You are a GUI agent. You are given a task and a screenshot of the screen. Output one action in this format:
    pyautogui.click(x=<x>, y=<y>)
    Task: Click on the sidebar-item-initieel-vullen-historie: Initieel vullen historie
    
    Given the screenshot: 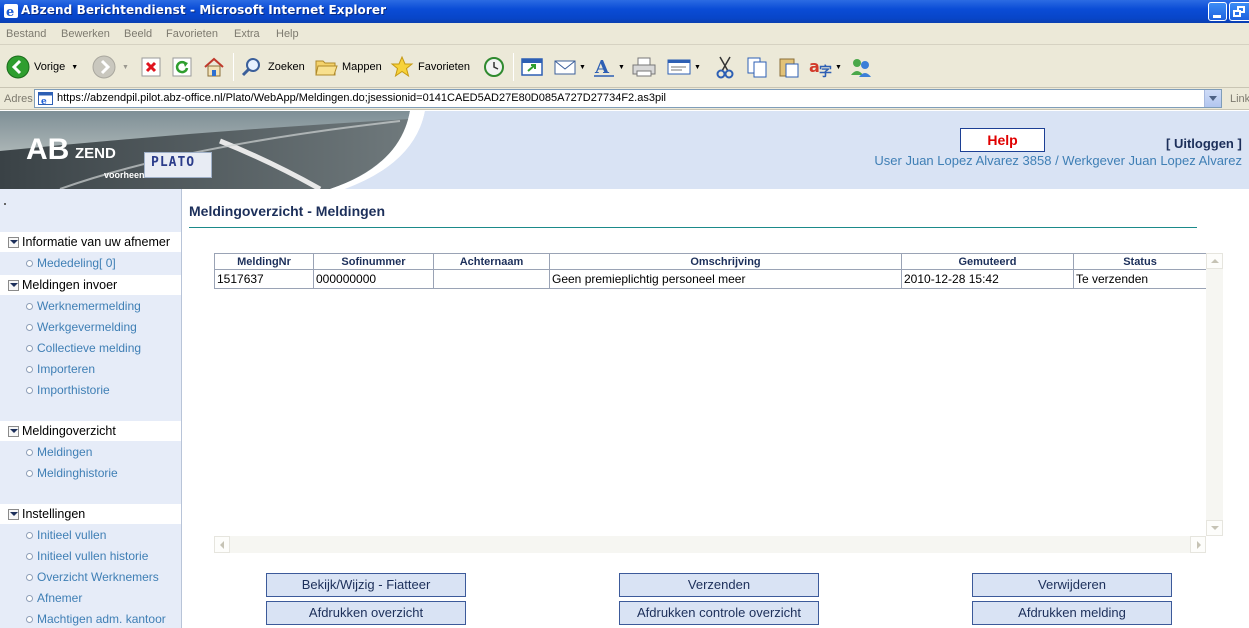 What is the action you would take?
    pyautogui.click(x=87, y=556)
    